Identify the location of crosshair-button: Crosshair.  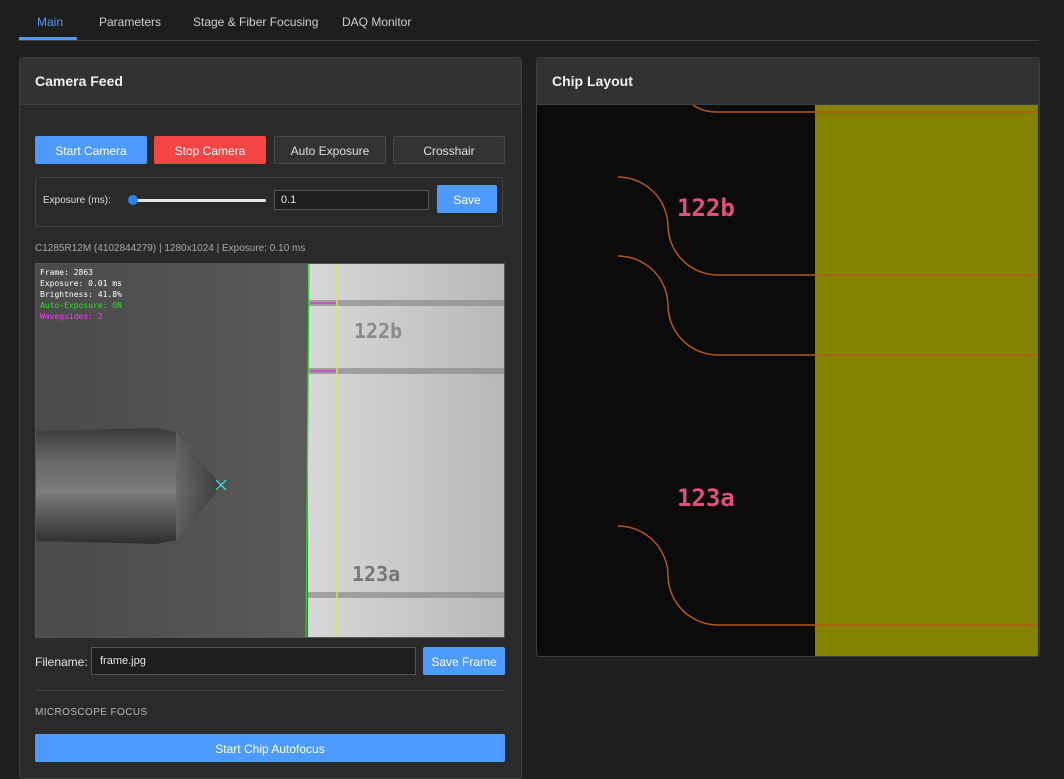
(449, 150).